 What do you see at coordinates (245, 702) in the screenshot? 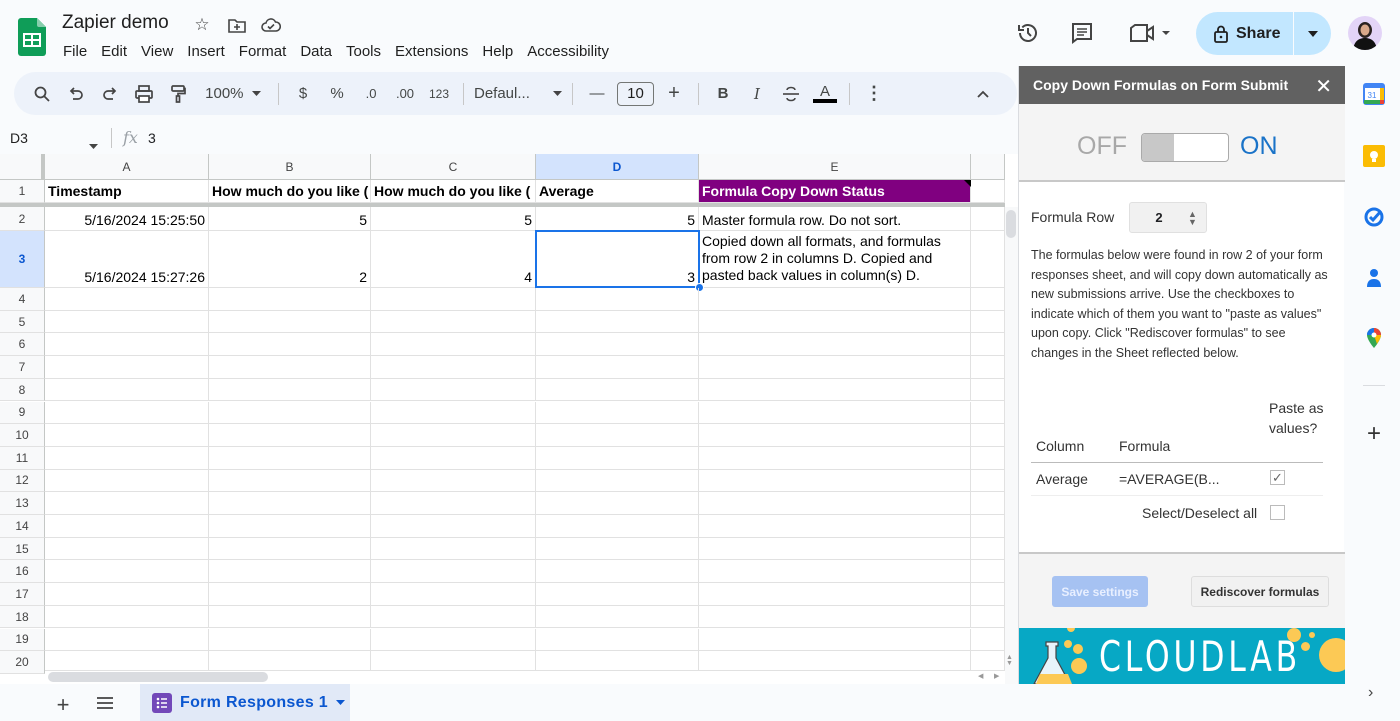
I see `sheet-tab-form-responses-1: Form Responses 1` at bounding box center [245, 702].